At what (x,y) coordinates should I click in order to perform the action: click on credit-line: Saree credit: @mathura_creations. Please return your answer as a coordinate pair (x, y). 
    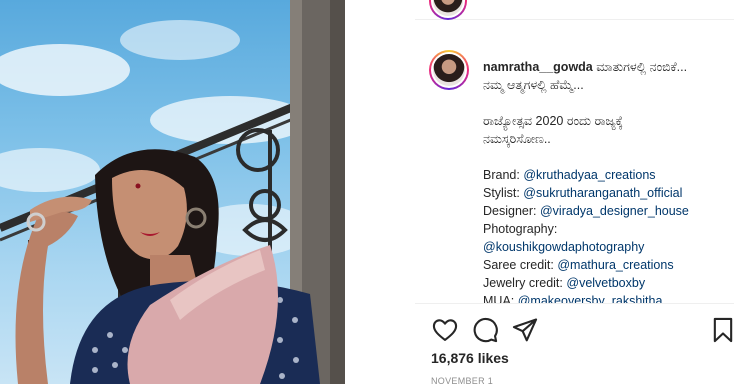
    Looking at the image, I should click on (603, 265).